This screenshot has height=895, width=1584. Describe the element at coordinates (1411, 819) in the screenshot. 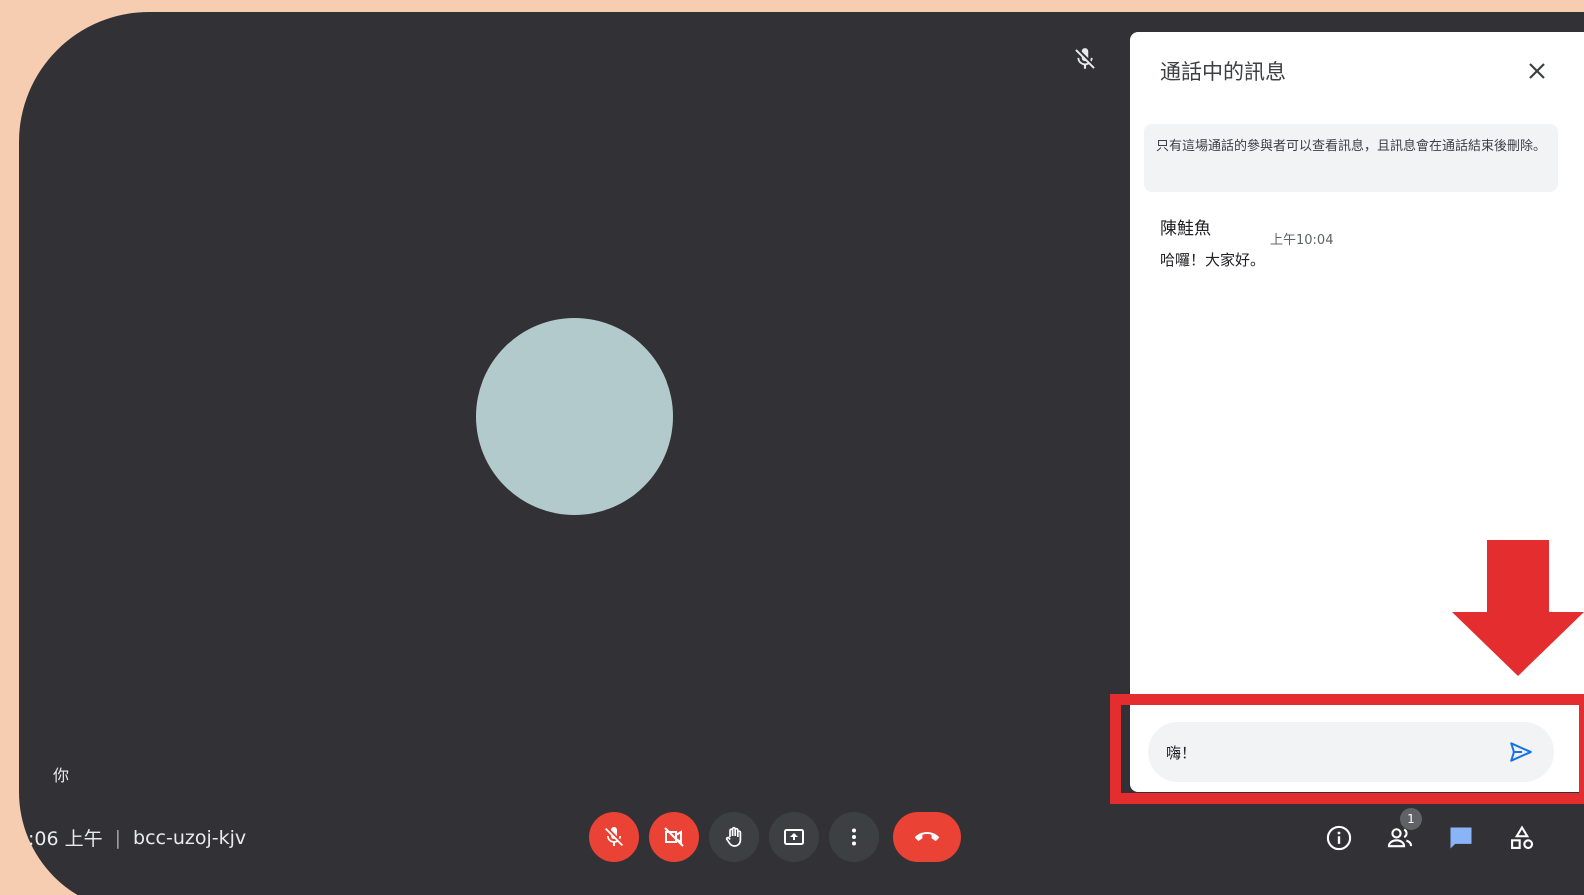

I see `participant-count-badge: 1` at that location.